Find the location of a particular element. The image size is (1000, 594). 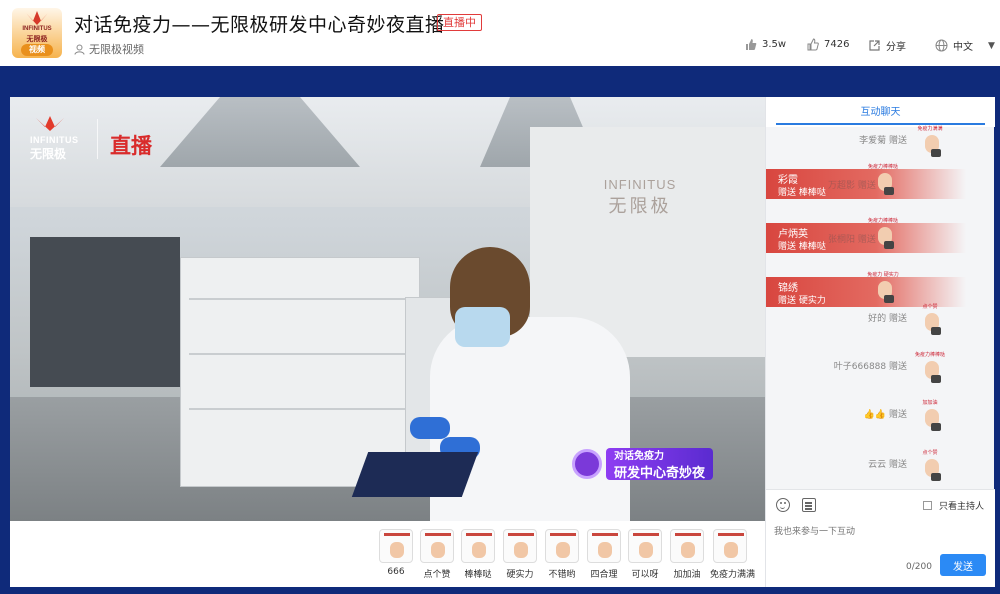

share-button: 分享 is located at coordinates (887, 45).